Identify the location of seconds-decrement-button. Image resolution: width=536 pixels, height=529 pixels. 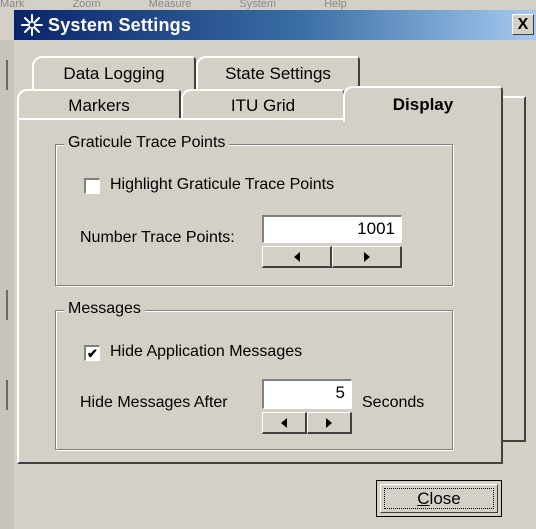
(284, 423).